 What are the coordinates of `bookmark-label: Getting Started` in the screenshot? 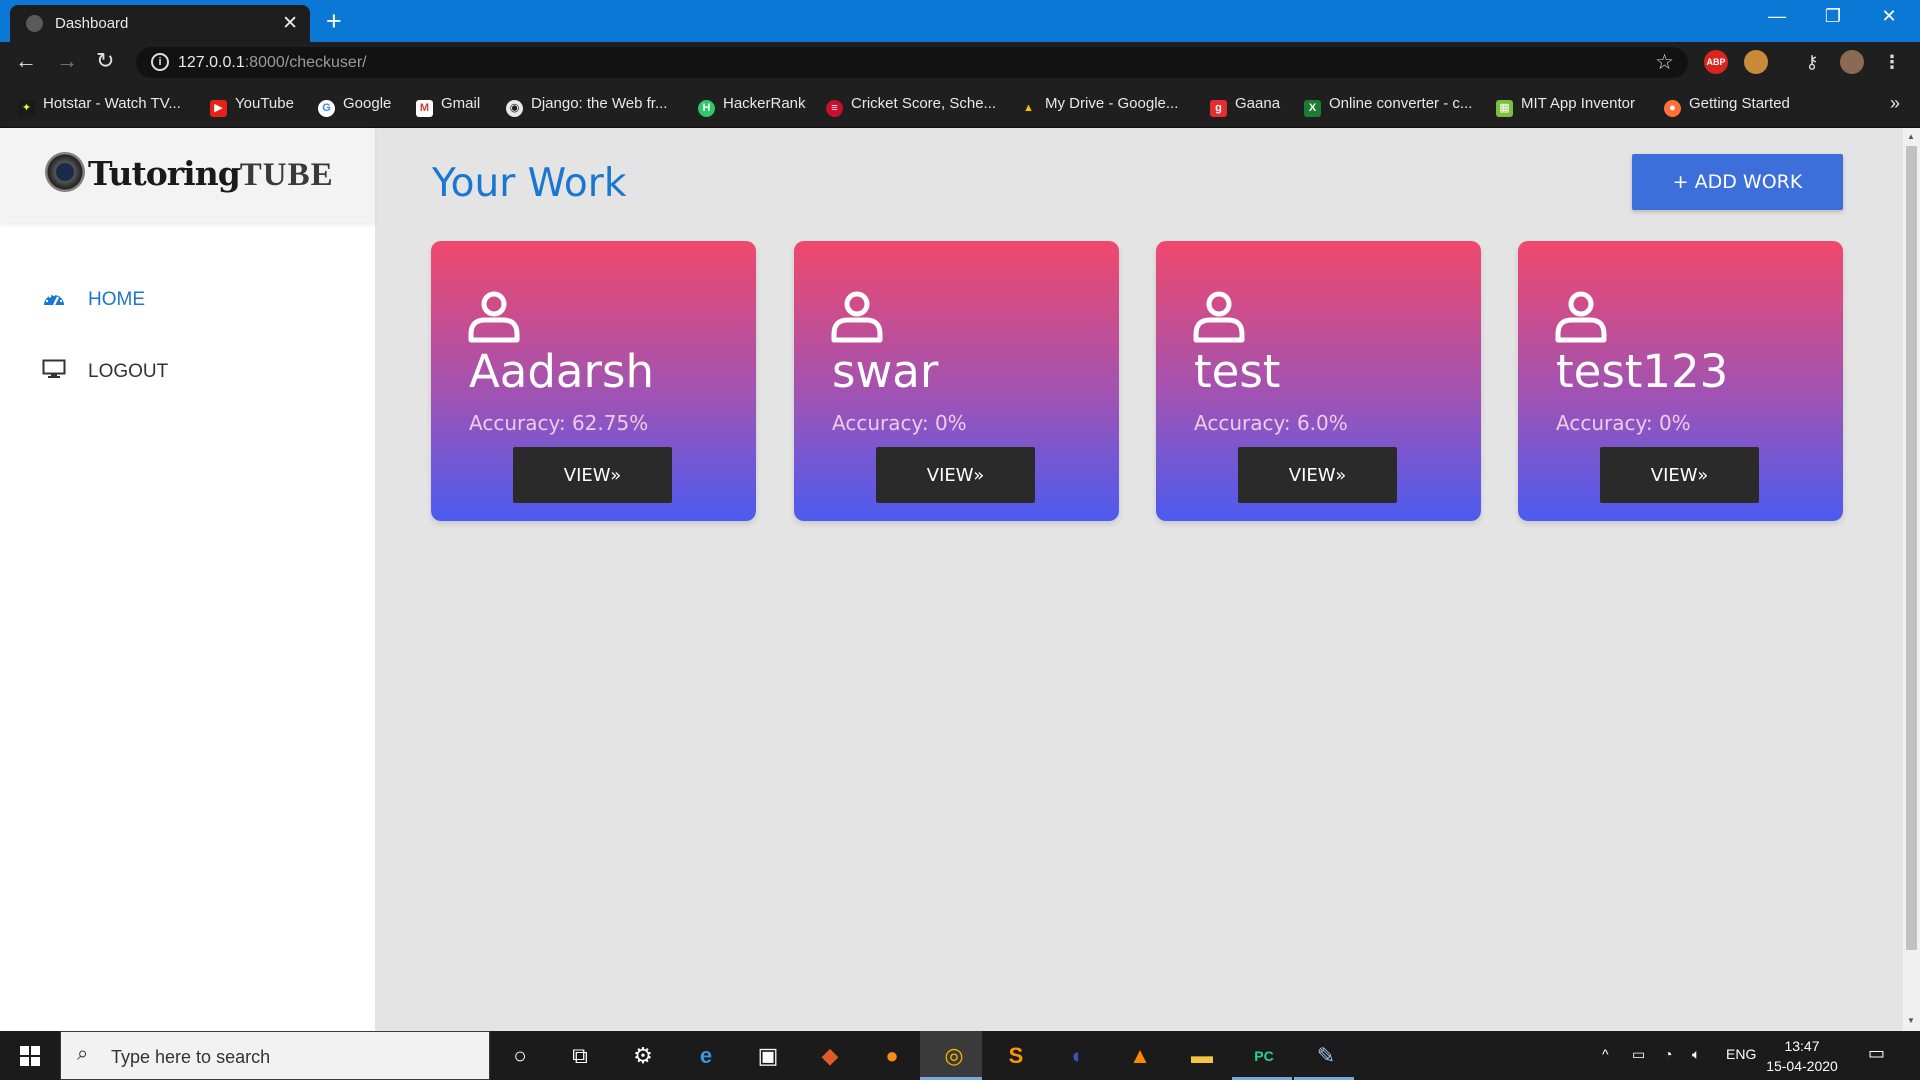 It's located at (1739, 103).